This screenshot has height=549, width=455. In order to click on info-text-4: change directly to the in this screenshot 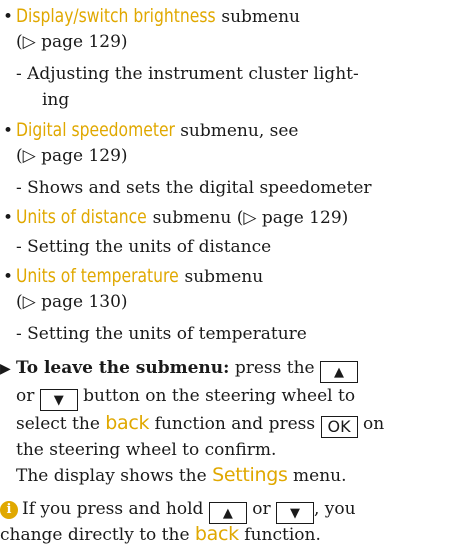, I will do `click(97, 535)`.